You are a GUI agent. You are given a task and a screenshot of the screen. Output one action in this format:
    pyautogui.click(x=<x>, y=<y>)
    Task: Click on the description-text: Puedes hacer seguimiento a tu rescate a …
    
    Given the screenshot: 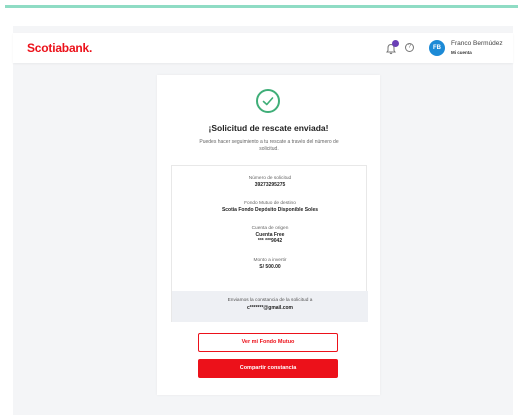 What is the action you would take?
    pyautogui.click(x=269, y=145)
    